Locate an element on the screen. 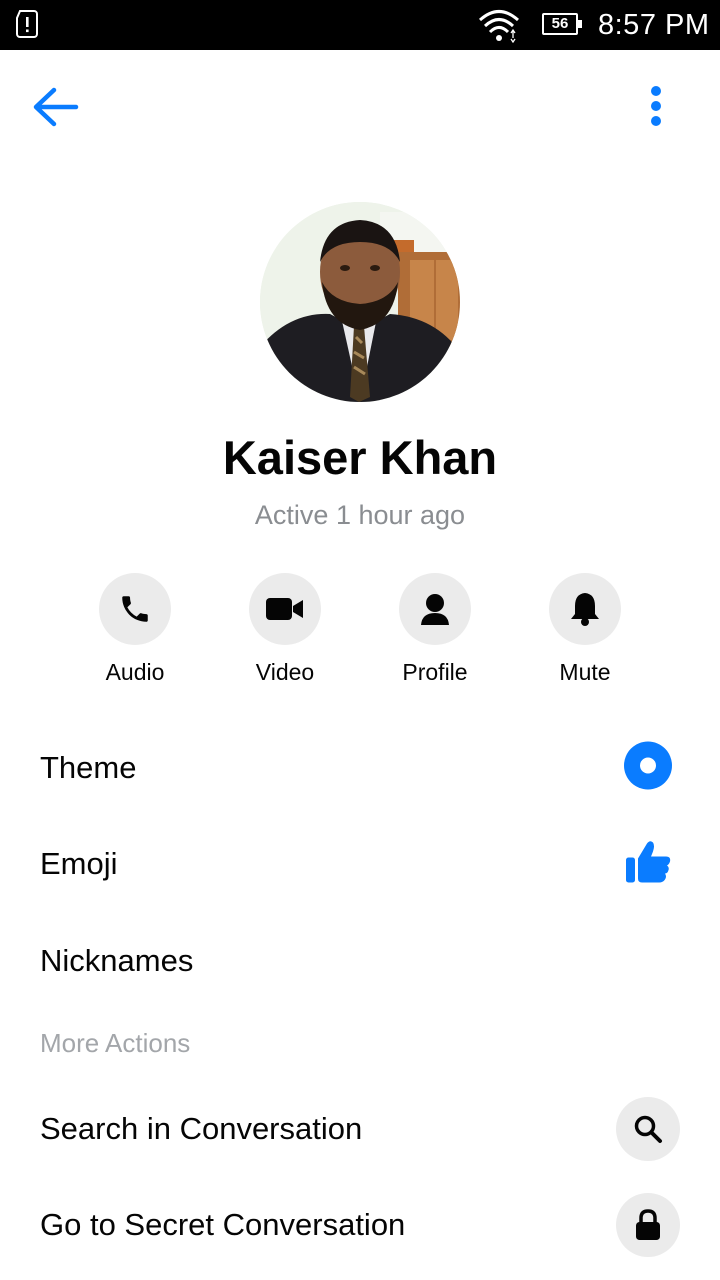 This screenshot has width=720, height=1280. mute-label: Mute is located at coordinates (585, 672).